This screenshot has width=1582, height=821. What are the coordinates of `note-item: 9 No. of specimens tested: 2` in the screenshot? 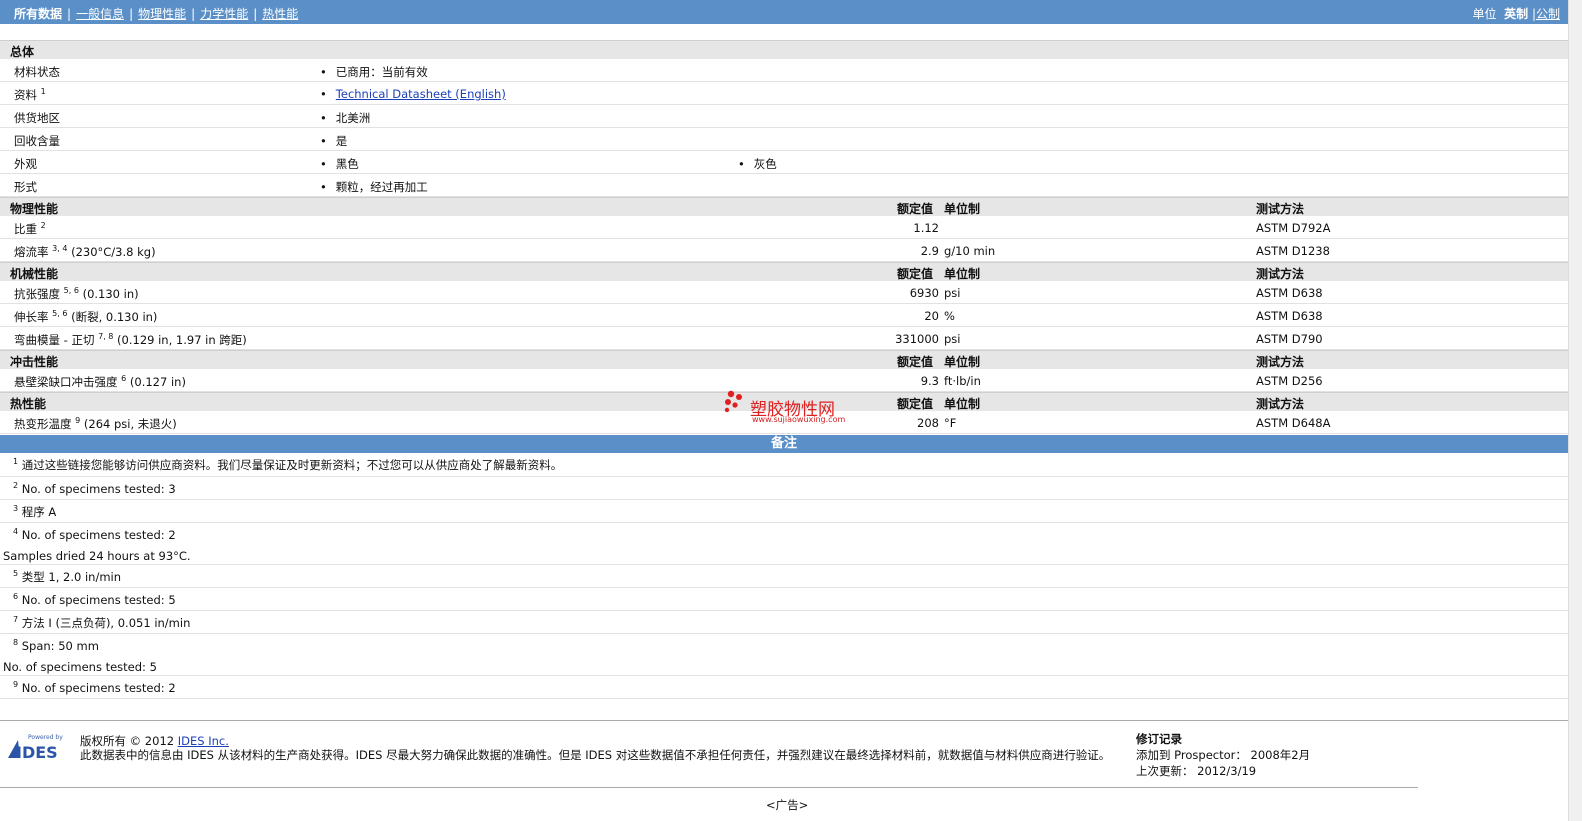 It's located at (784, 687).